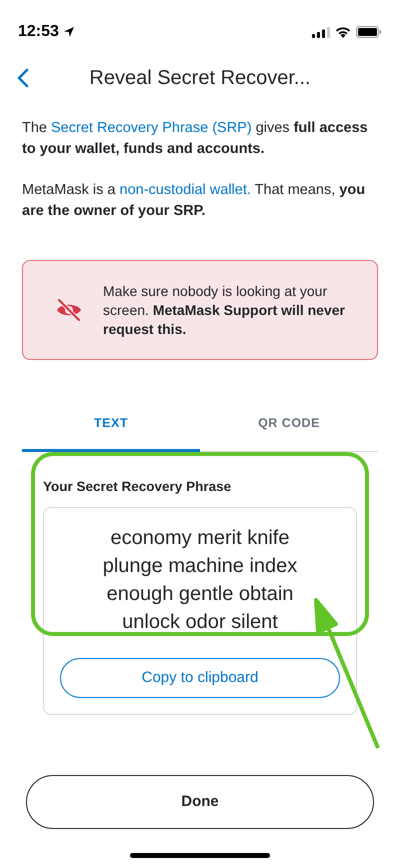  What do you see at coordinates (185, 190) in the screenshot?
I see `inline-link: non-custodial wallet.` at bounding box center [185, 190].